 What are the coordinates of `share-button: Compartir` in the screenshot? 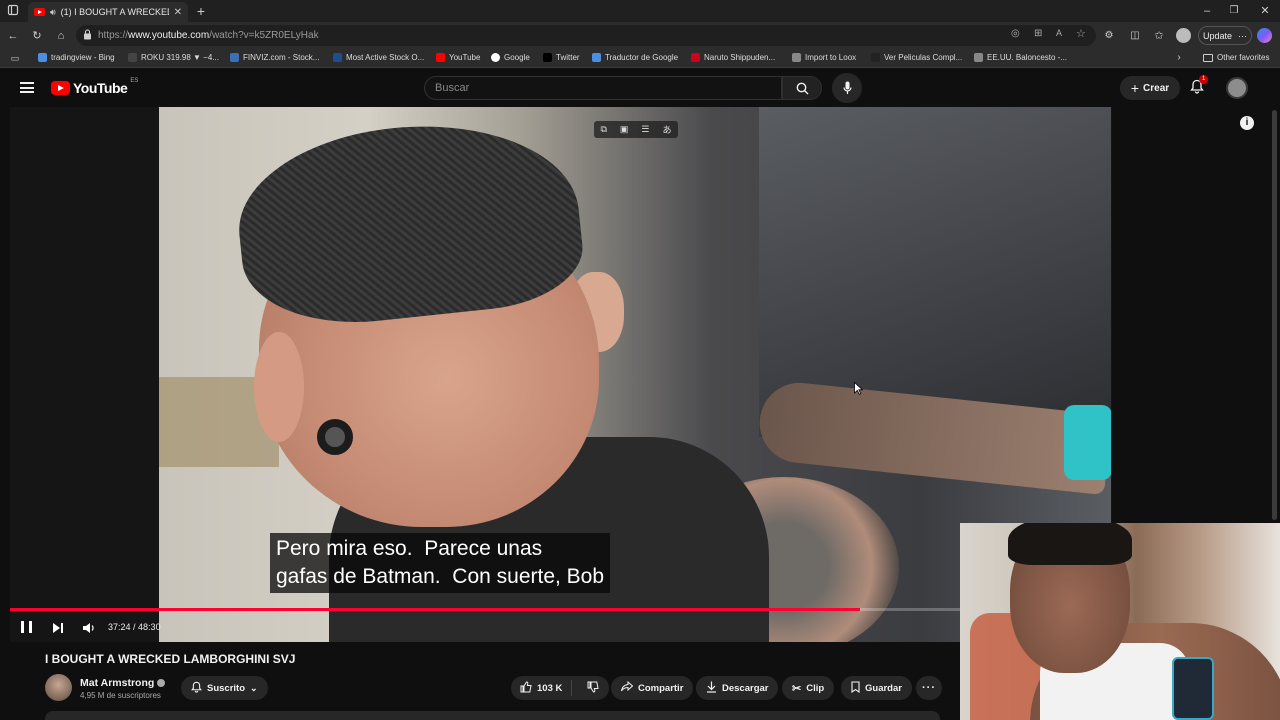 It's located at (652, 688).